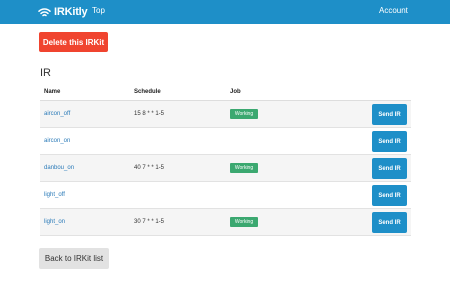 The width and height of the screenshot is (450, 281). What do you see at coordinates (393, 10) in the screenshot?
I see `nav-account-link: Account` at bounding box center [393, 10].